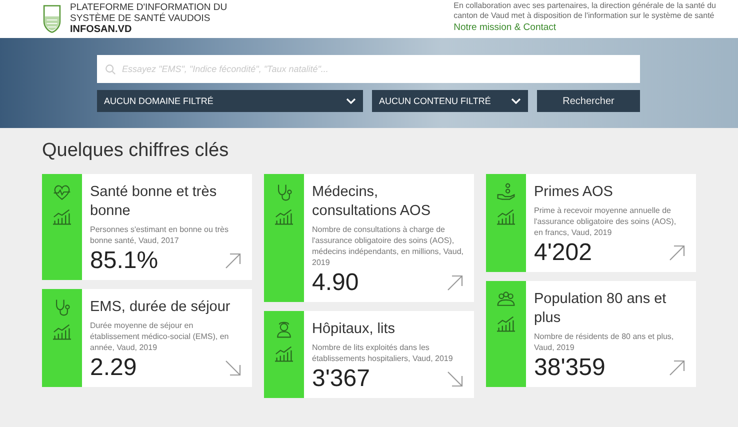  Describe the element at coordinates (141, 18) in the screenshot. I see `platform-title: SYSTÈME DE SANTÉ VAUDOIS` at that location.